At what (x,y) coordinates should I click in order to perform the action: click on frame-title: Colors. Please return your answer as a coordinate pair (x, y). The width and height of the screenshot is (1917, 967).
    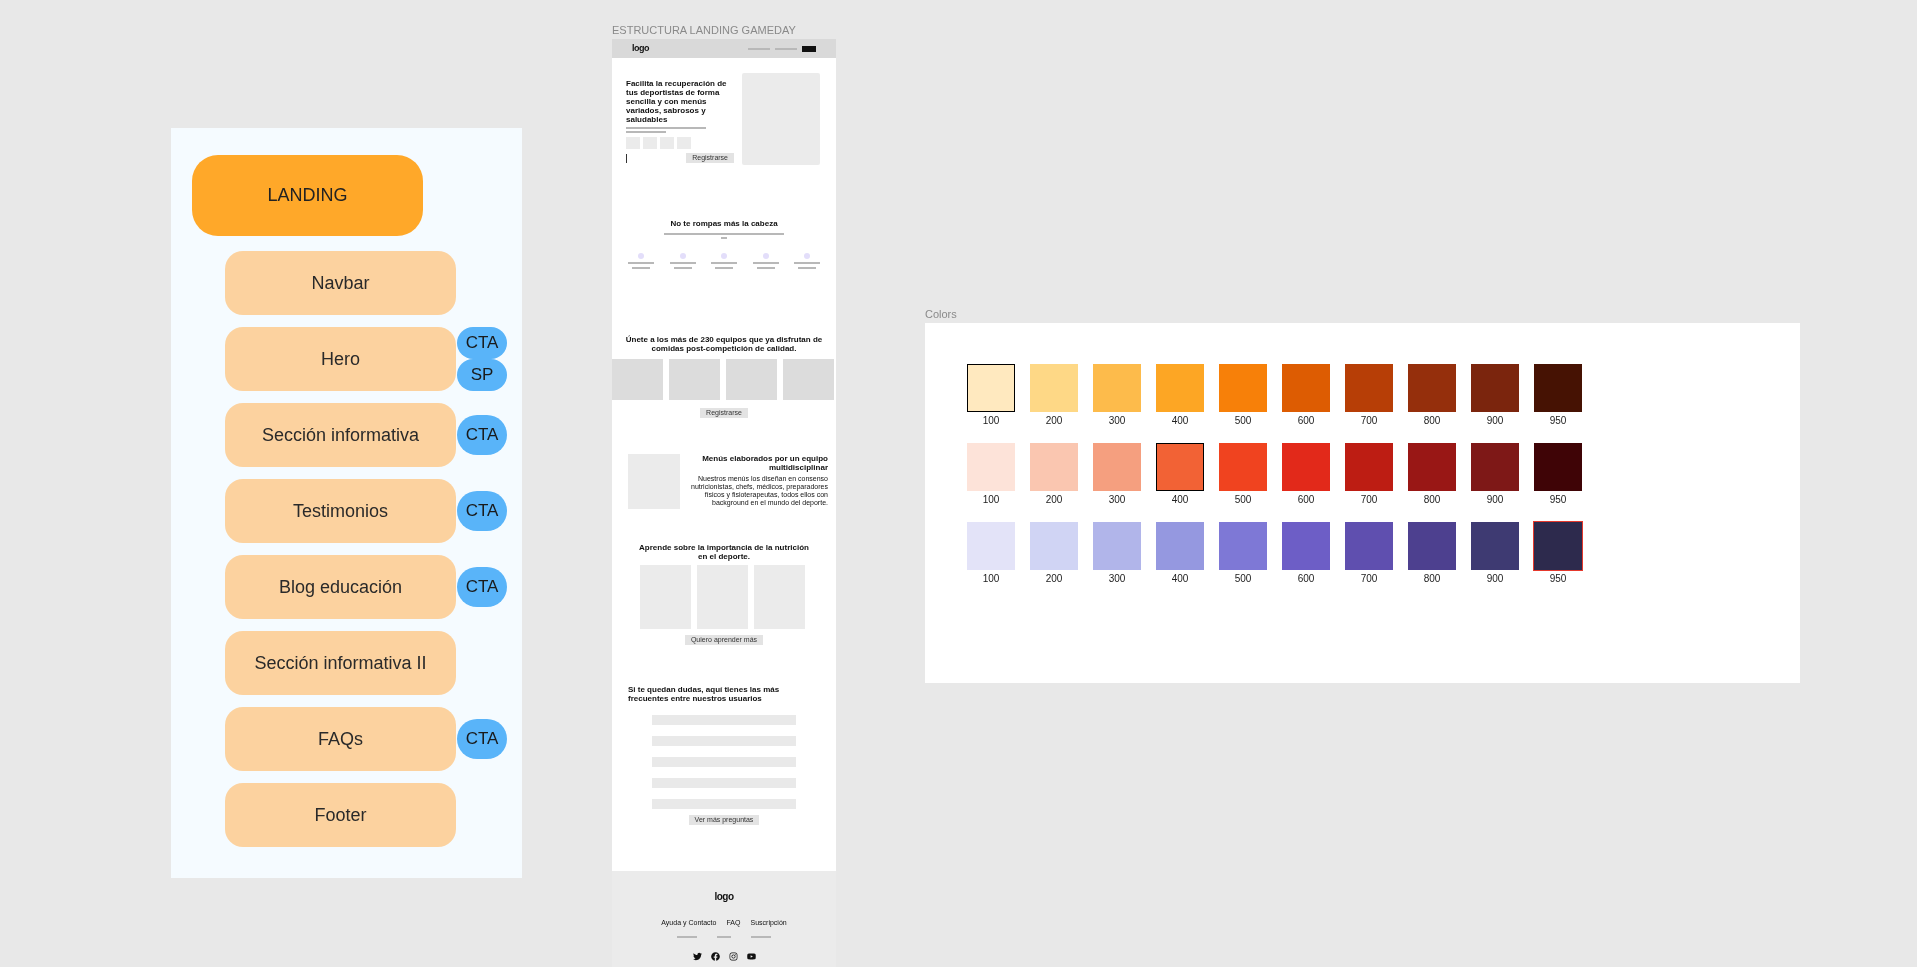
    Looking at the image, I should click on (941, 314).